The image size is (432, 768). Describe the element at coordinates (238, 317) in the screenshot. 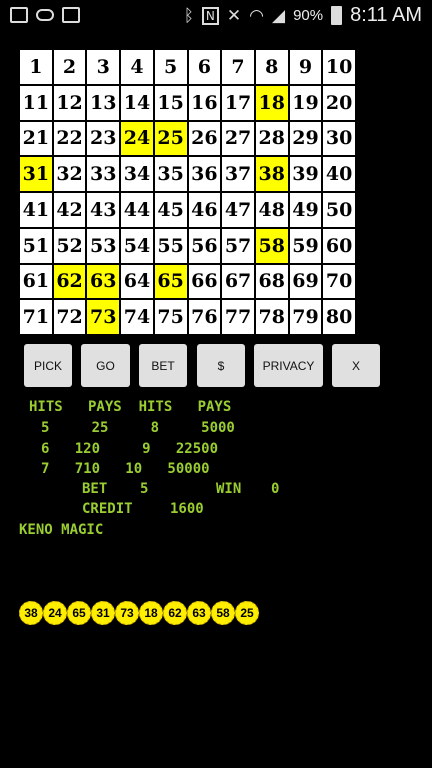

I see `number-cell: 77` at that location.